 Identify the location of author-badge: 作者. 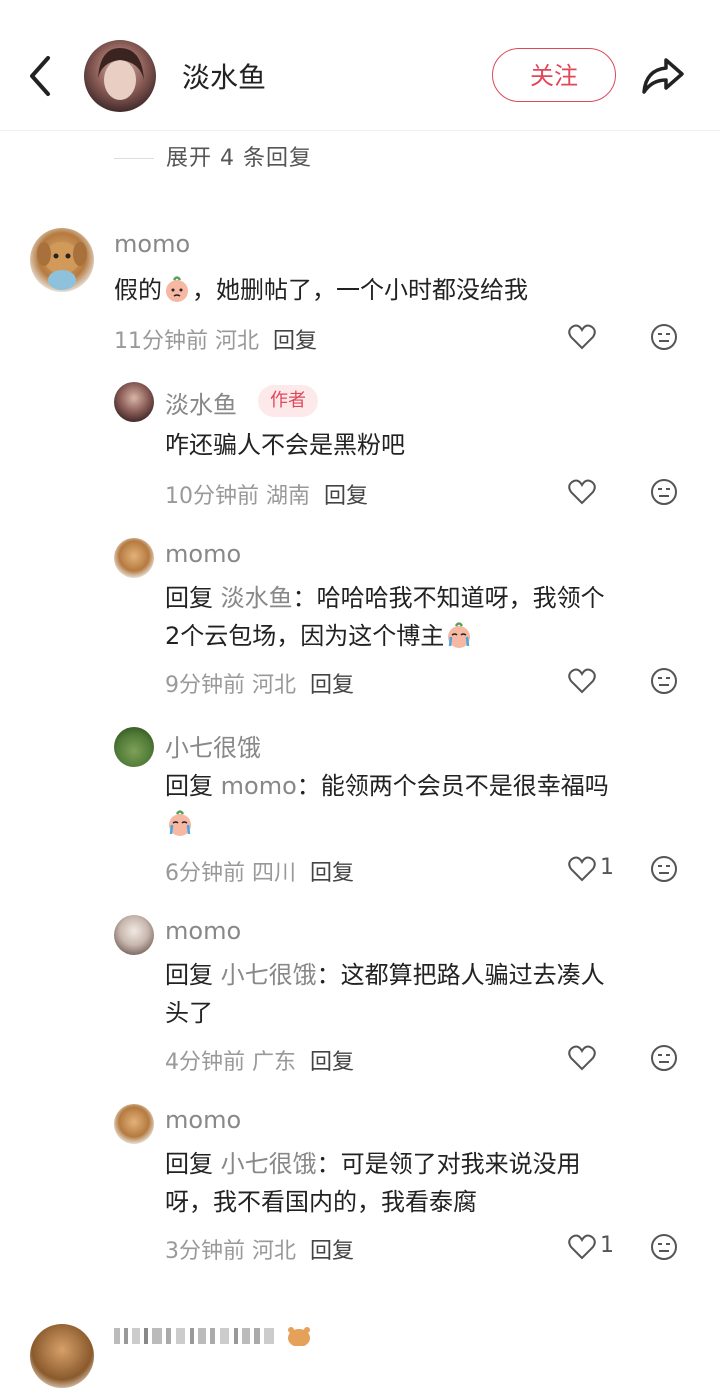
(288, 401).